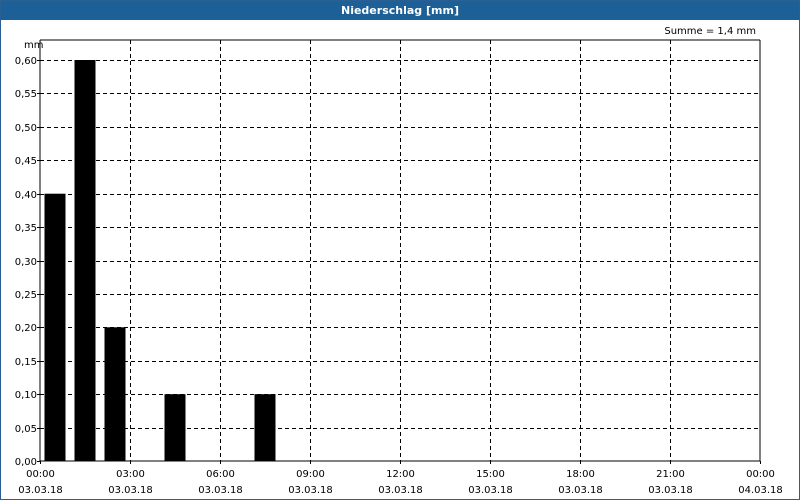 The width and height of the screenshot is (800, 500). What do you see at coordinates (220, 474) in the screenshot?
I see `x-tick-time-label: 06:00` at bounding box center [220, 474].